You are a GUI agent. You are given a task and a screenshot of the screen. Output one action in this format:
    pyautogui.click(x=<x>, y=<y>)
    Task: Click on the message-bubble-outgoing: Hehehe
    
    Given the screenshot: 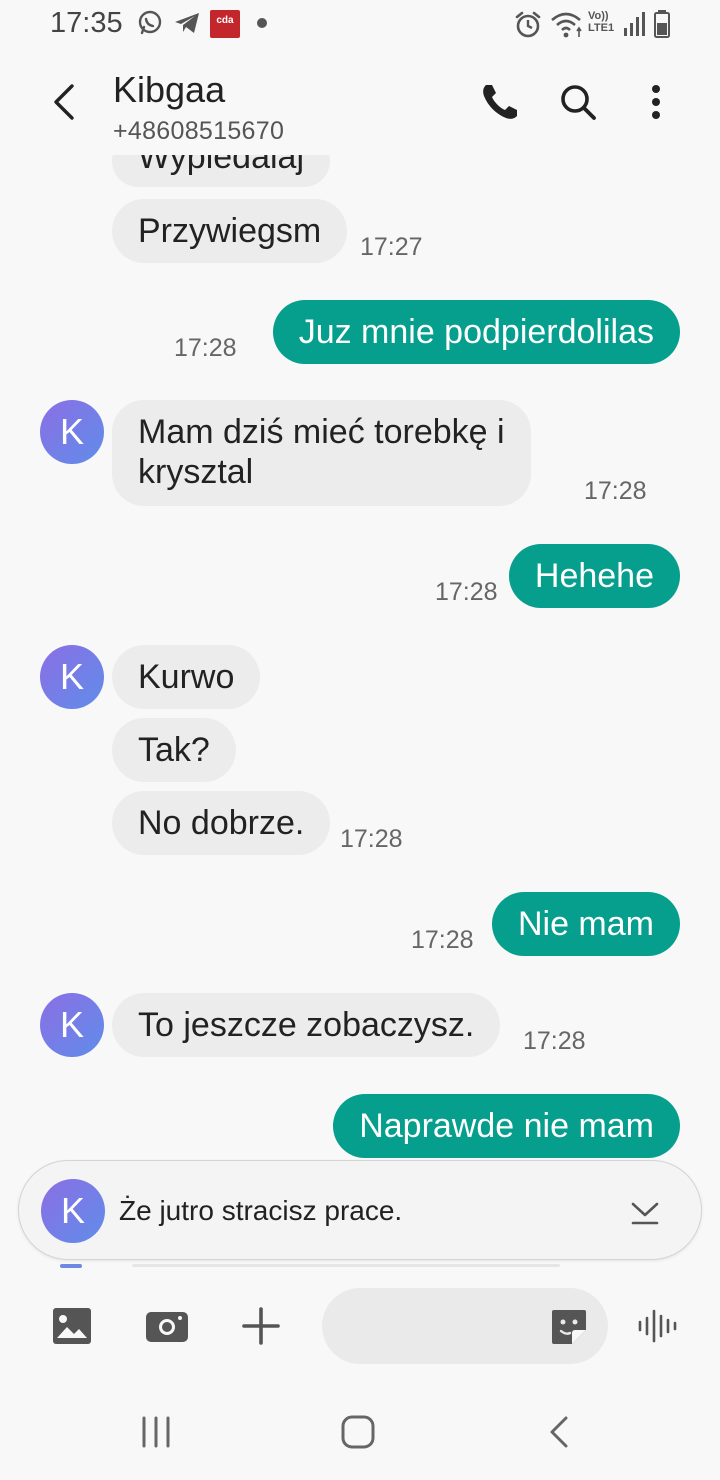 What is the action you would take?
    pyautogui.click(x=594, y=576)
    